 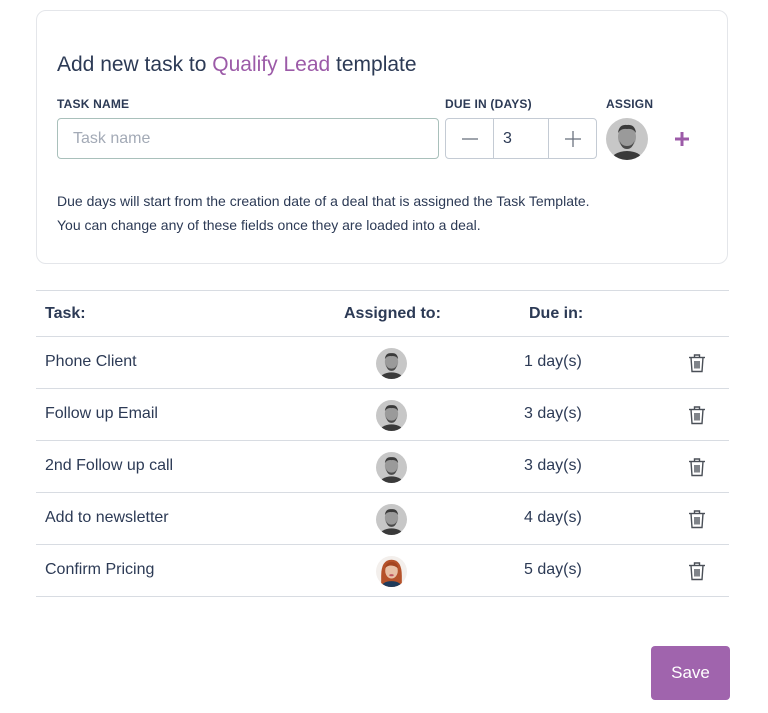 I want to click on header-task: Task:, so click(x=65, y=313).